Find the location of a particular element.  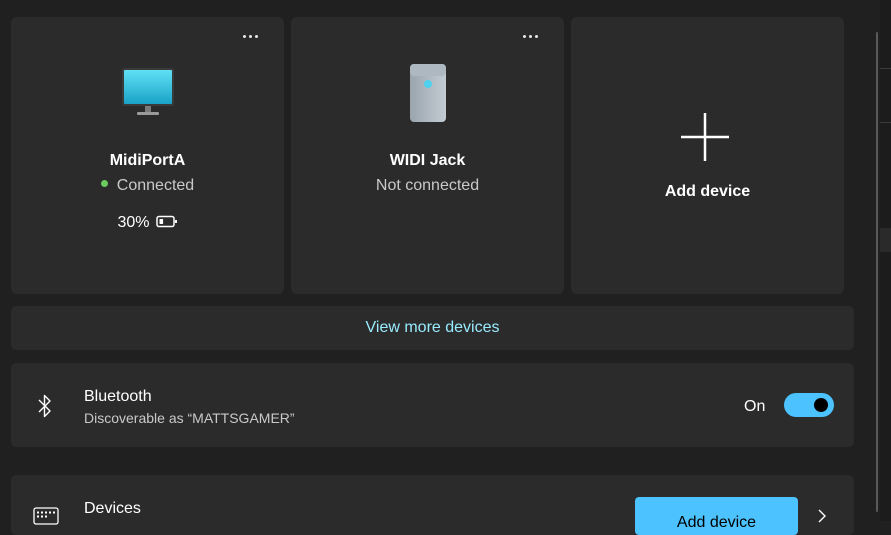

view-more-devices-label: View more devices is located at coordinates (432, 327).